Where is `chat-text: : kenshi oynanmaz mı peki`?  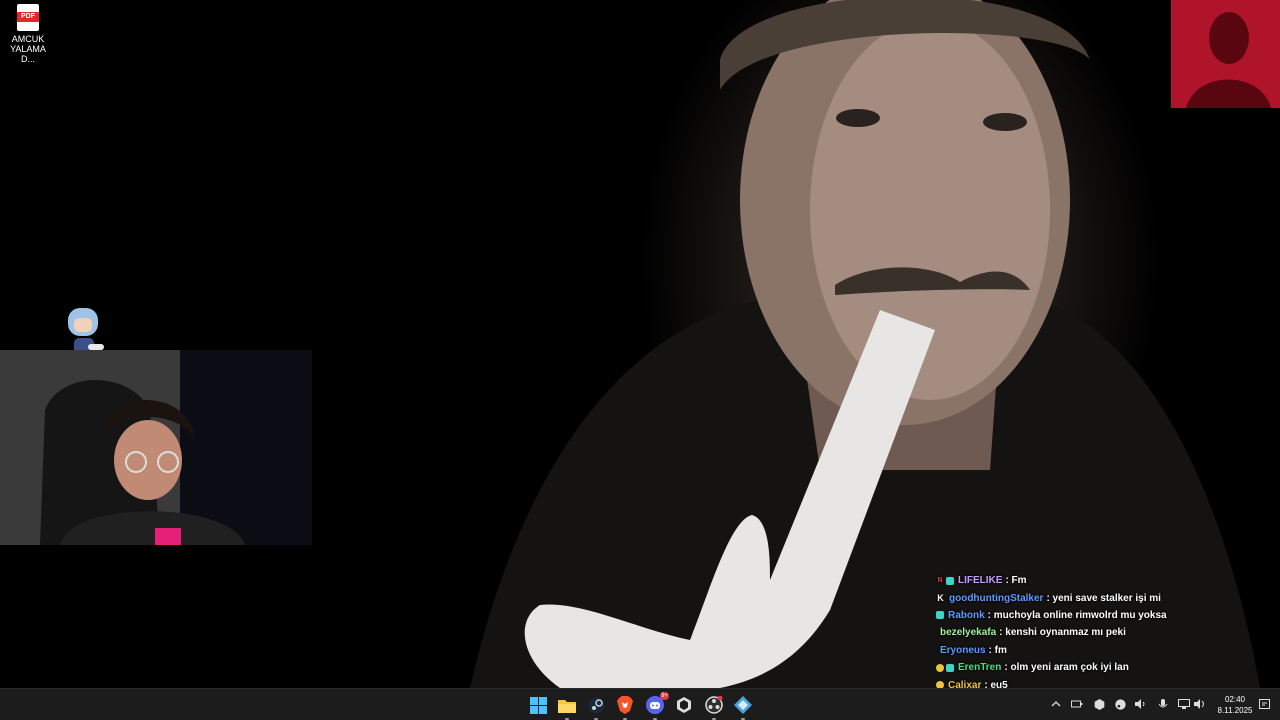
chat-text: : kenshi oynanmaz mı peki is located at coordinates (1062, 633).